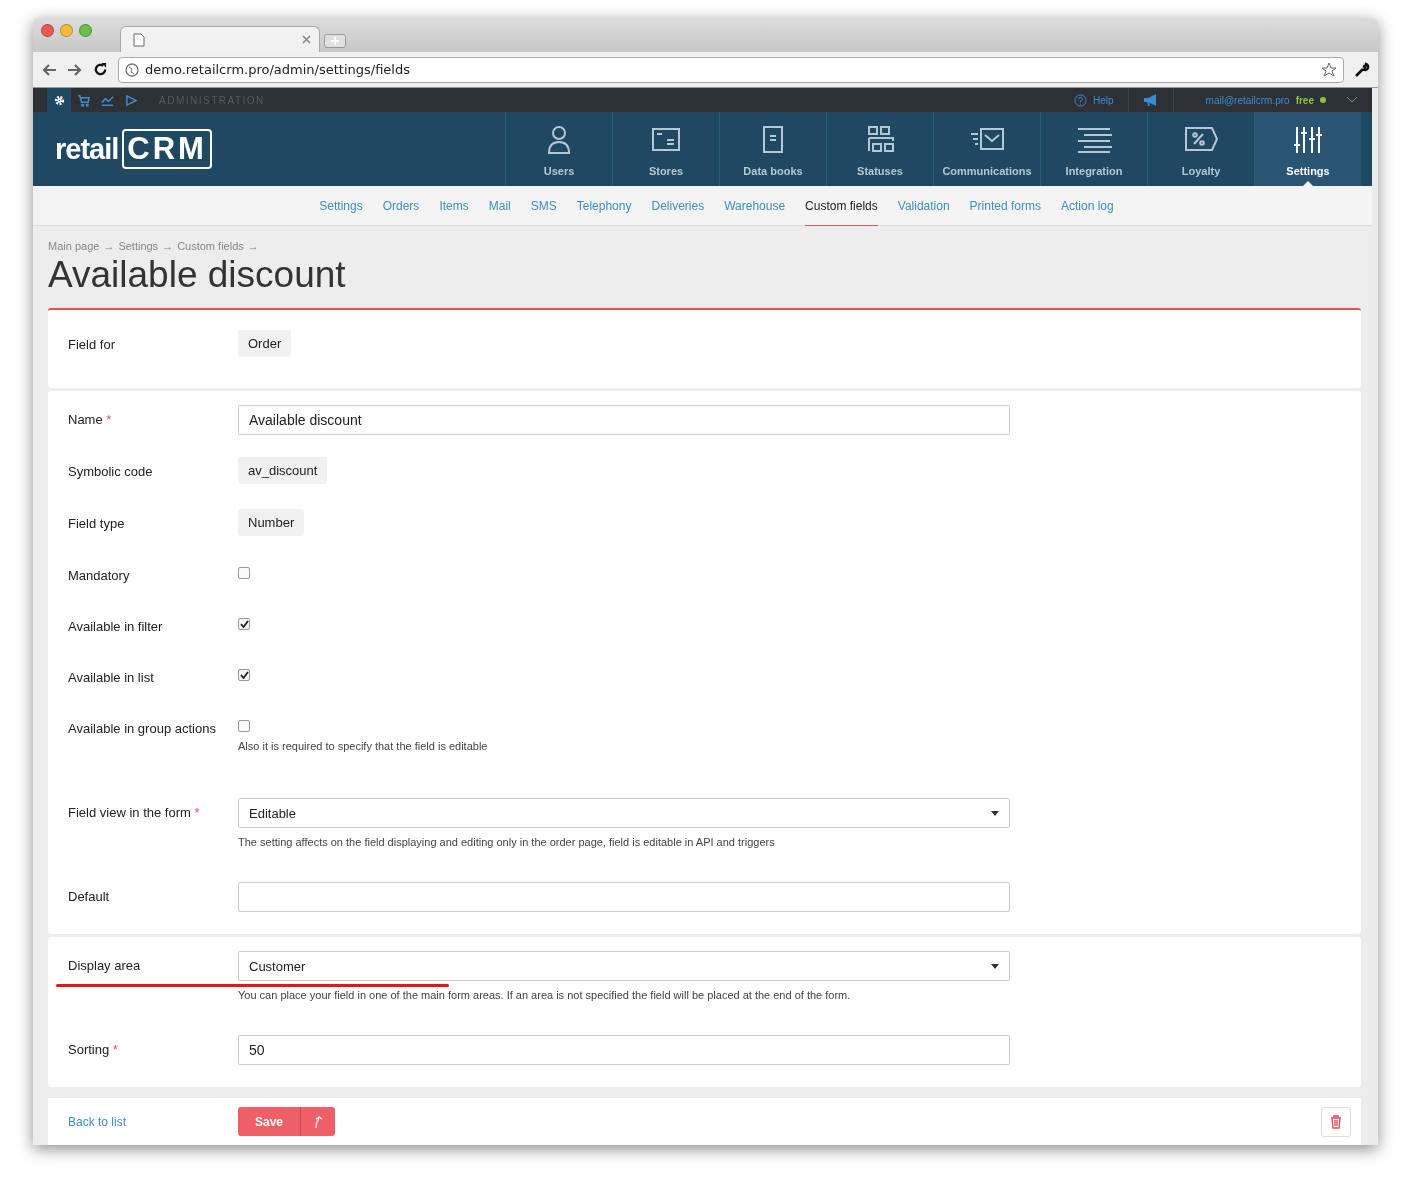  What do you see at coordinates (1080, 100) in the screenshot?
I see `help-icon` at bounding box center [1080, 100].